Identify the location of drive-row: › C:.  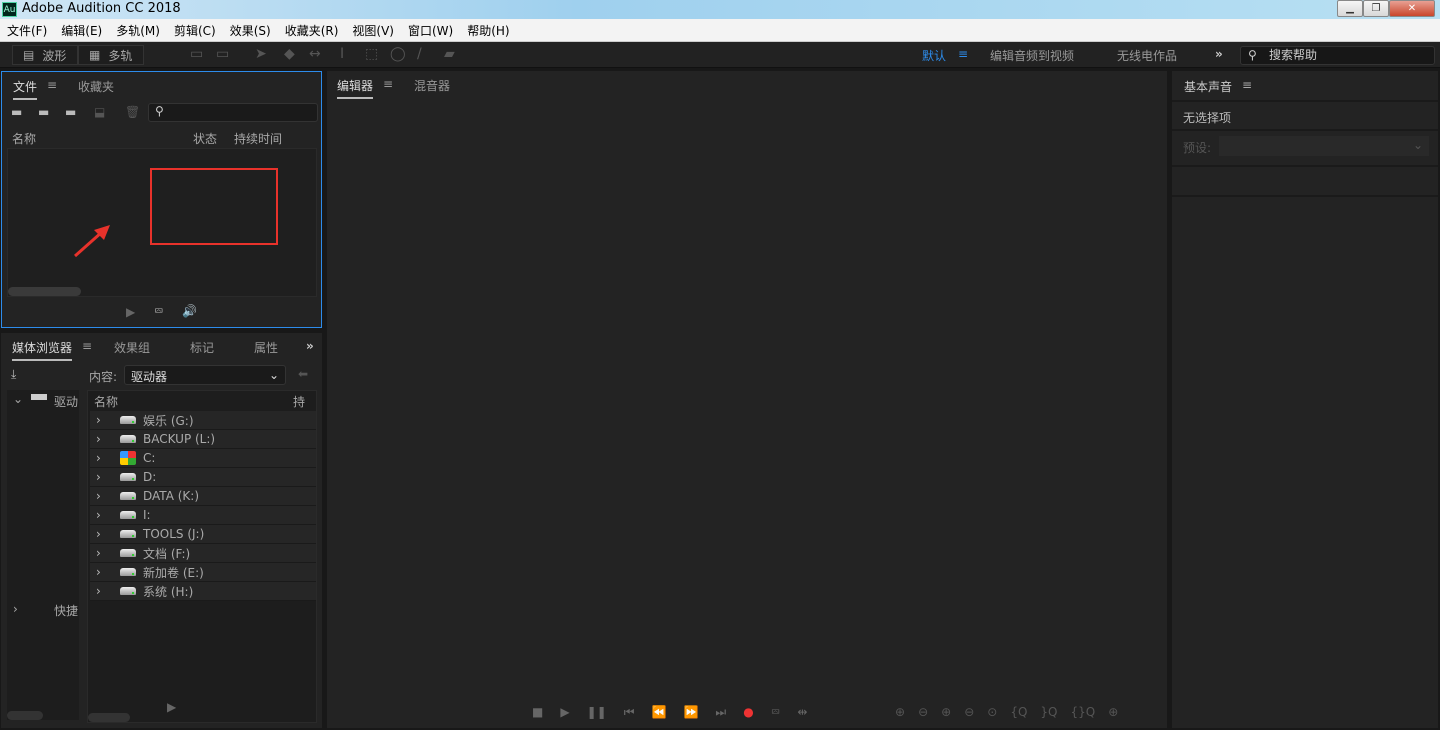
(203, 458).